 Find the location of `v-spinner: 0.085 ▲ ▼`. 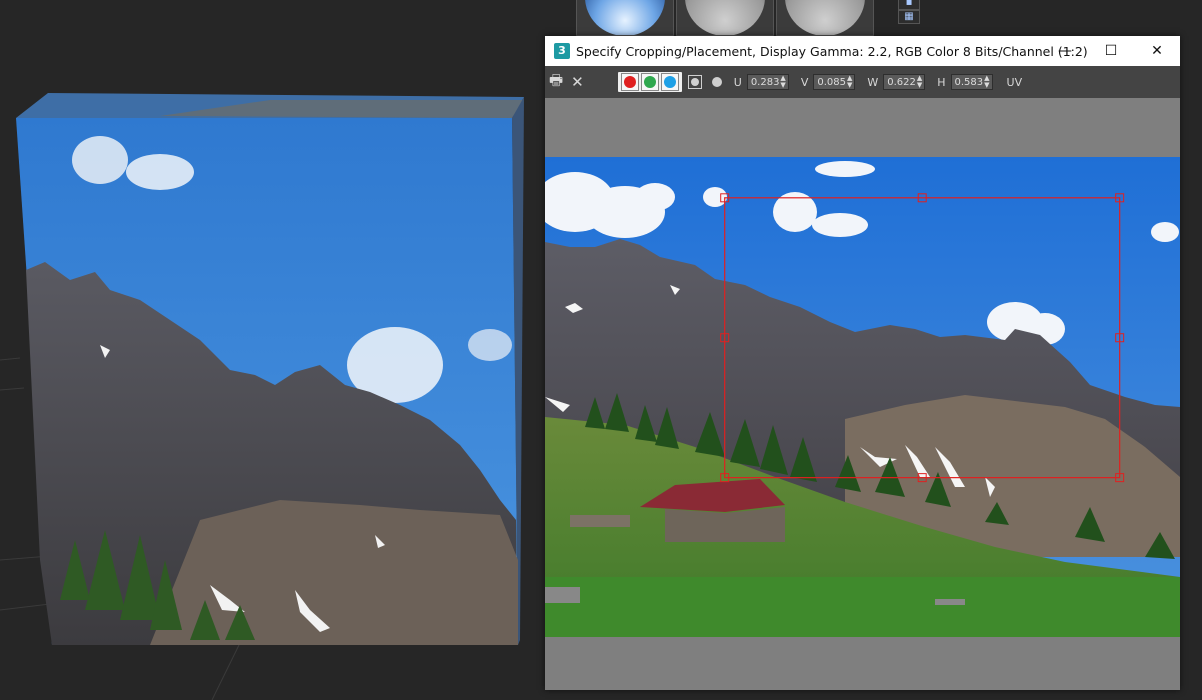

v-spinner: 0.085 ▲ ▼ is located at coordinates (834, 82).